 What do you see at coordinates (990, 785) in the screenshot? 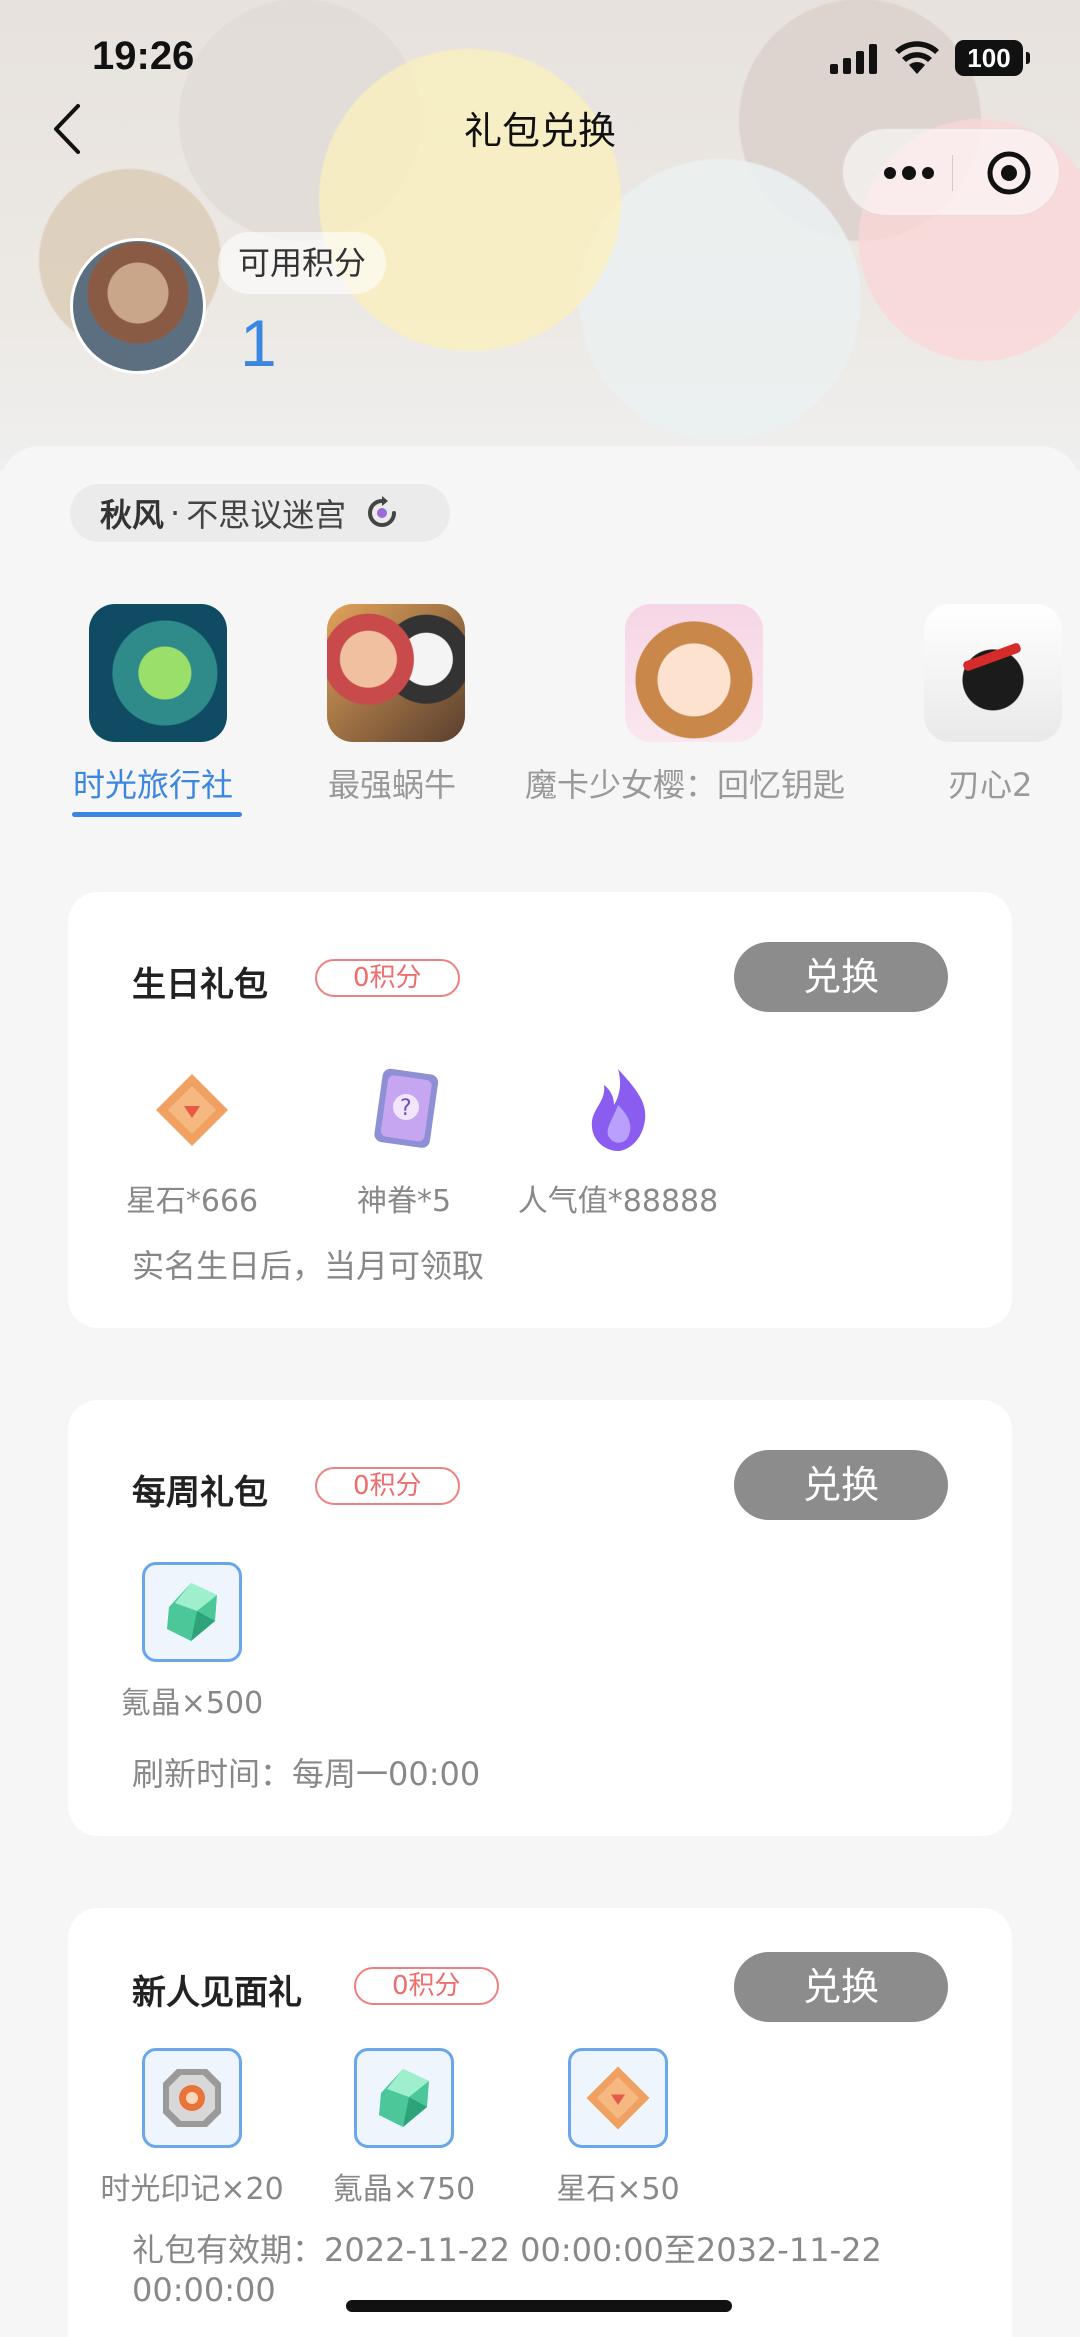
I see `tab-label: 刃心2` at bounding box center [990, 785].